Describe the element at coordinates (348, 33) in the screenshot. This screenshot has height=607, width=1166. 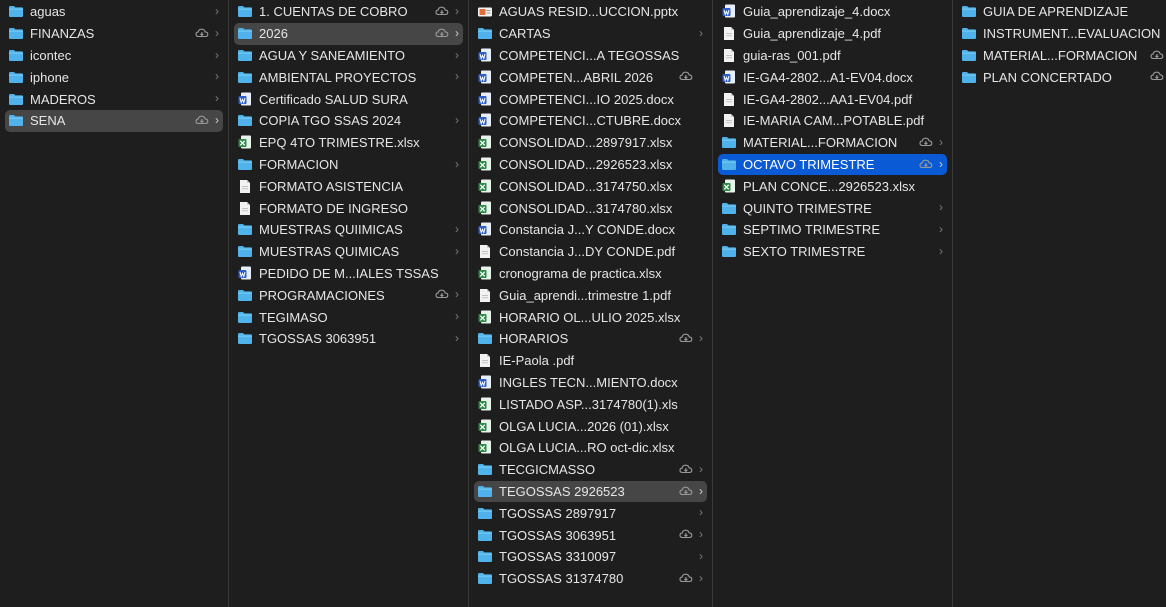
I see `list-item: 2026 ›` at that location.